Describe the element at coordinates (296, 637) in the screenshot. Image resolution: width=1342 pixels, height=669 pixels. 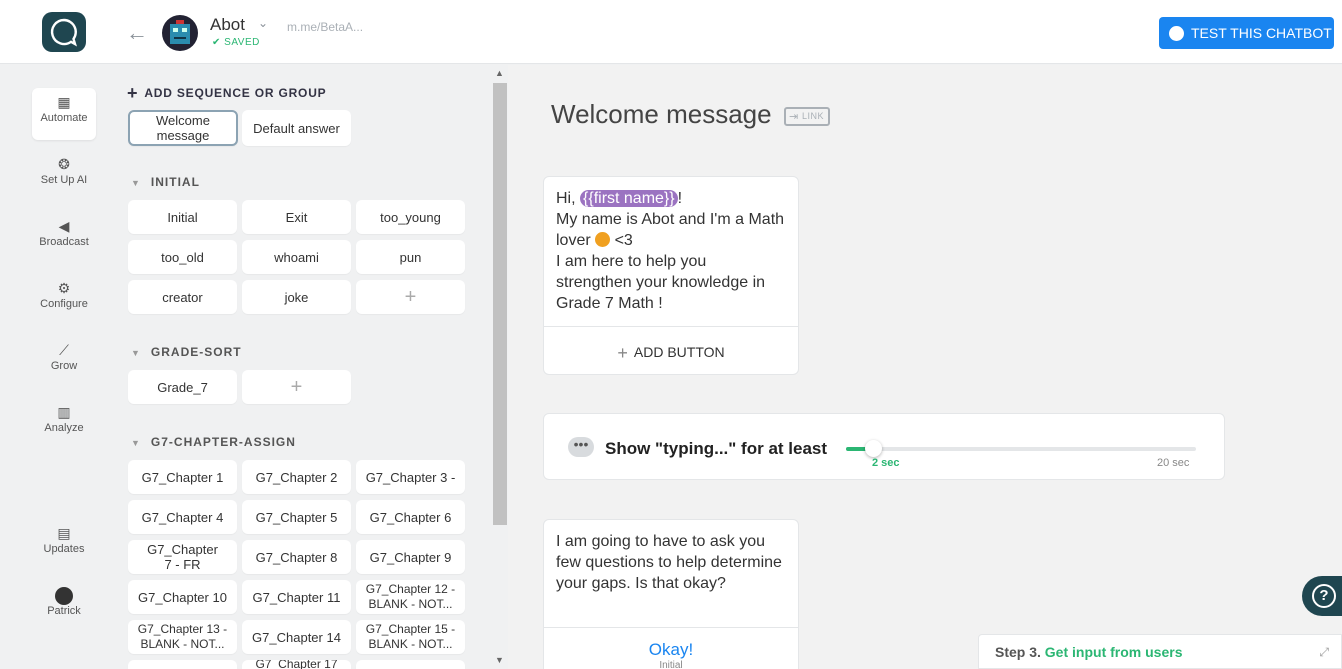
I see `block-tile: G7_Chapter 14` at that location.